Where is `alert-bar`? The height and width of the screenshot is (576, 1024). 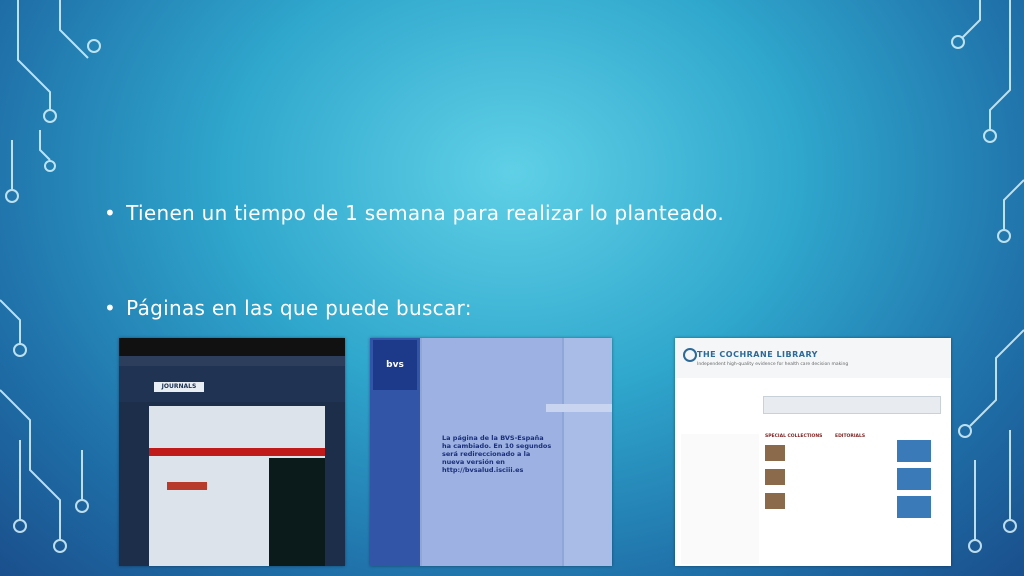
alert-bar is located at coordinates (237, 452).